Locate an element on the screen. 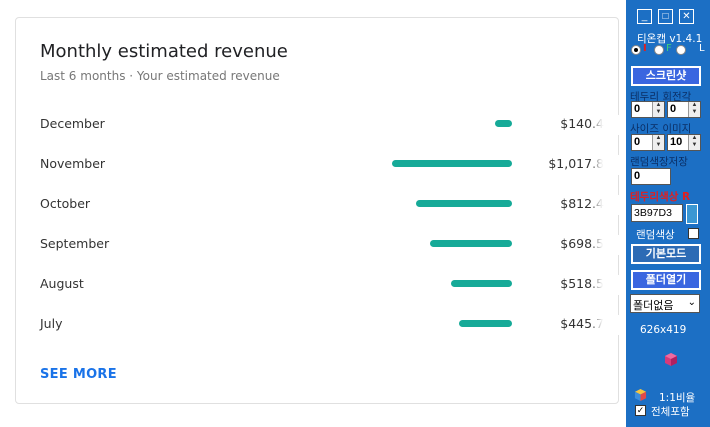 The height and width of the screenshot is (427, 710). capture-dimensions: 626x419 is located at coordinates (663, 330).